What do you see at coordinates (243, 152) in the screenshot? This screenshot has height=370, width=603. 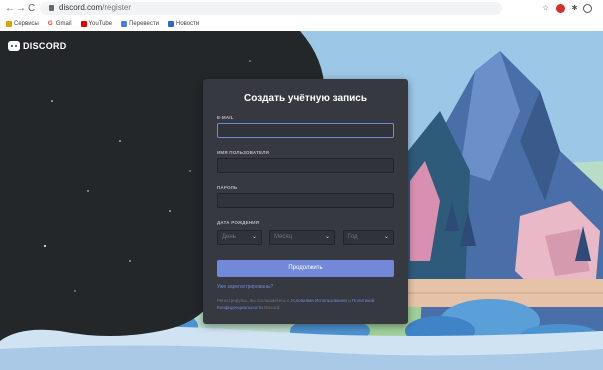 I see `username-label: ИМЯ ПОЛЬЗОВАТЕЛЯ` at bounding box center [243, 152].